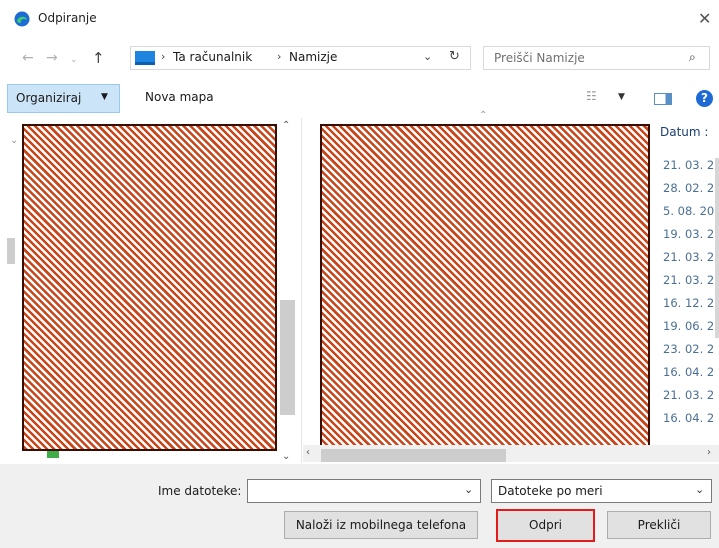 The height and width of the screenshot is (548, 719). Describe the element at coordinates (704, 18) in the screenshot. I see `close-icon: ✕` at that location.